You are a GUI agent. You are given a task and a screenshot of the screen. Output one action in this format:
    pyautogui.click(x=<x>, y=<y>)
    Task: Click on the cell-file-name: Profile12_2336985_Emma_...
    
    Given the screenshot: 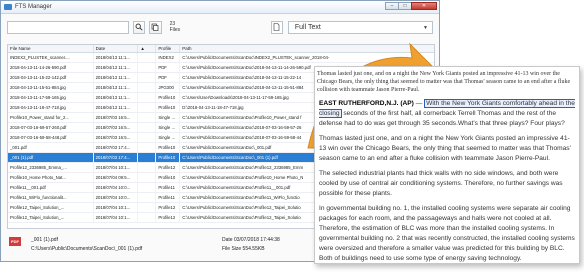 What is the action you would take?
    pyautogui.click(x=51, y=167)
    